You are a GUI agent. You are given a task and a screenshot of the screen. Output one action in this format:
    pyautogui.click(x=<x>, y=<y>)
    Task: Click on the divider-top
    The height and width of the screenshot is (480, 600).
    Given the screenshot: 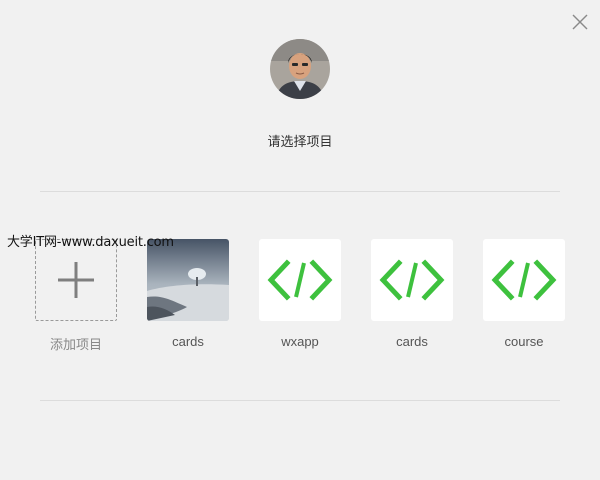 What is the action you would take?
    pyautogui.click(x=300, y=191)
    